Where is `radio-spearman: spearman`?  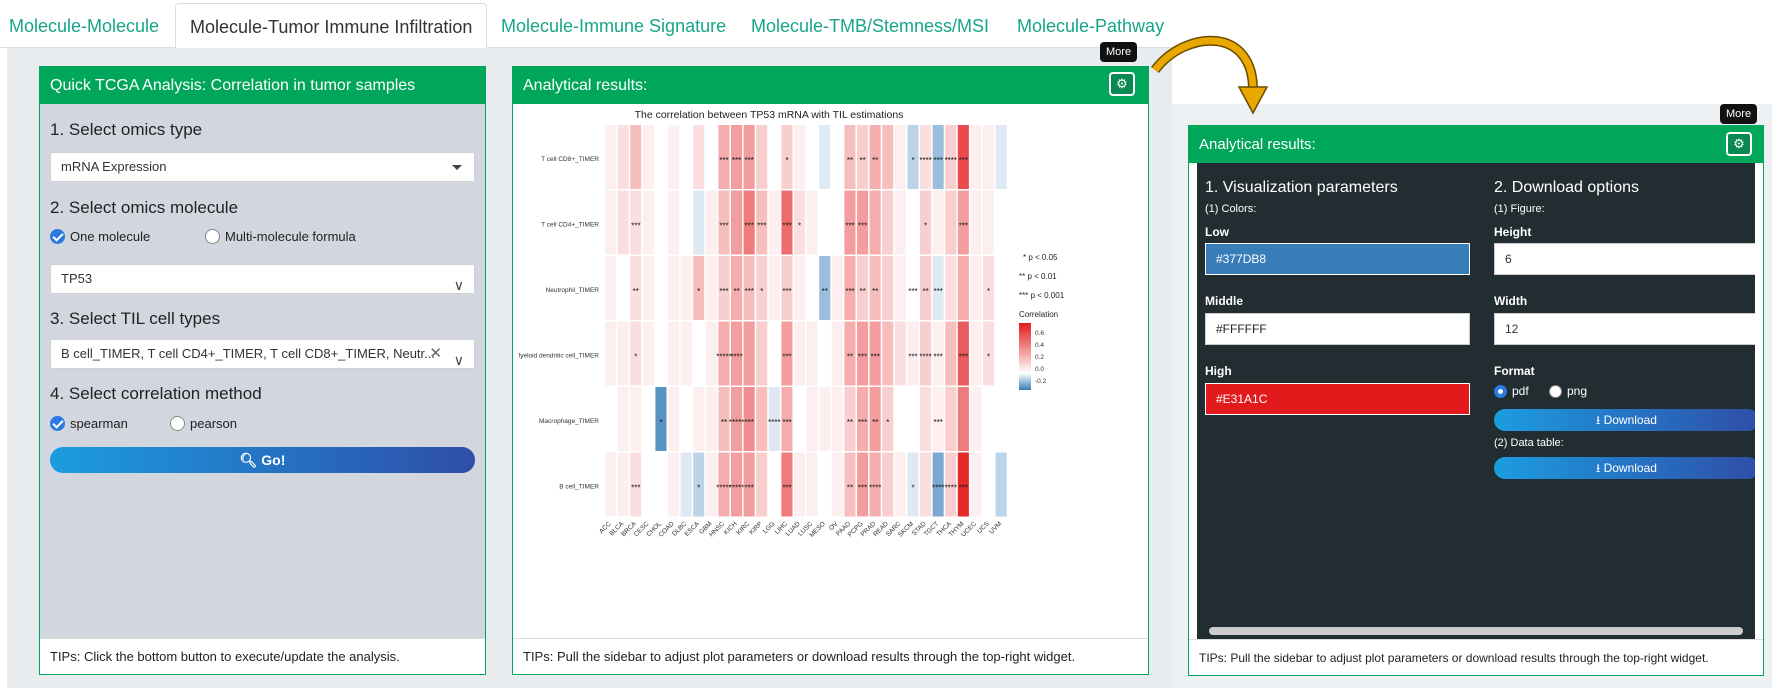
radio-spearman: spearman is located at coordinates (89, 424).